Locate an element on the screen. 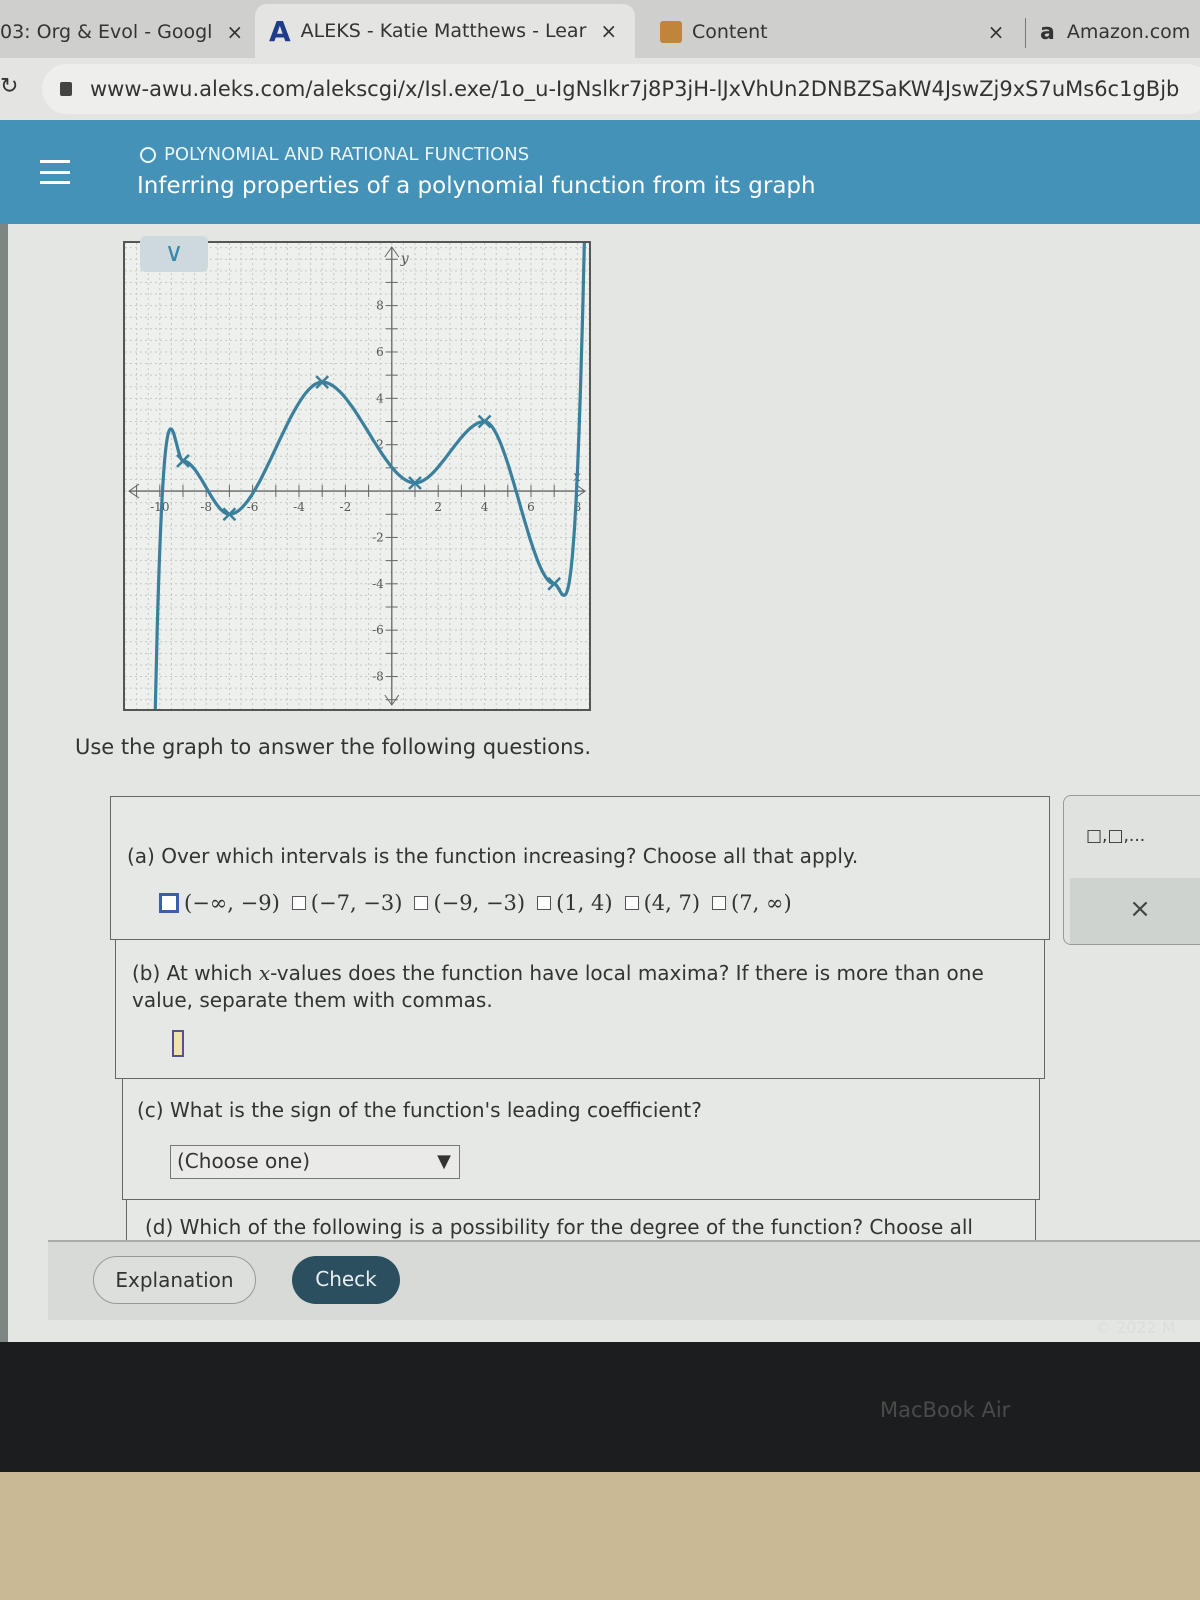 The width and height of the screenshot is (1200, 1600). check-button: Check is located at coordinates (346, 1280).